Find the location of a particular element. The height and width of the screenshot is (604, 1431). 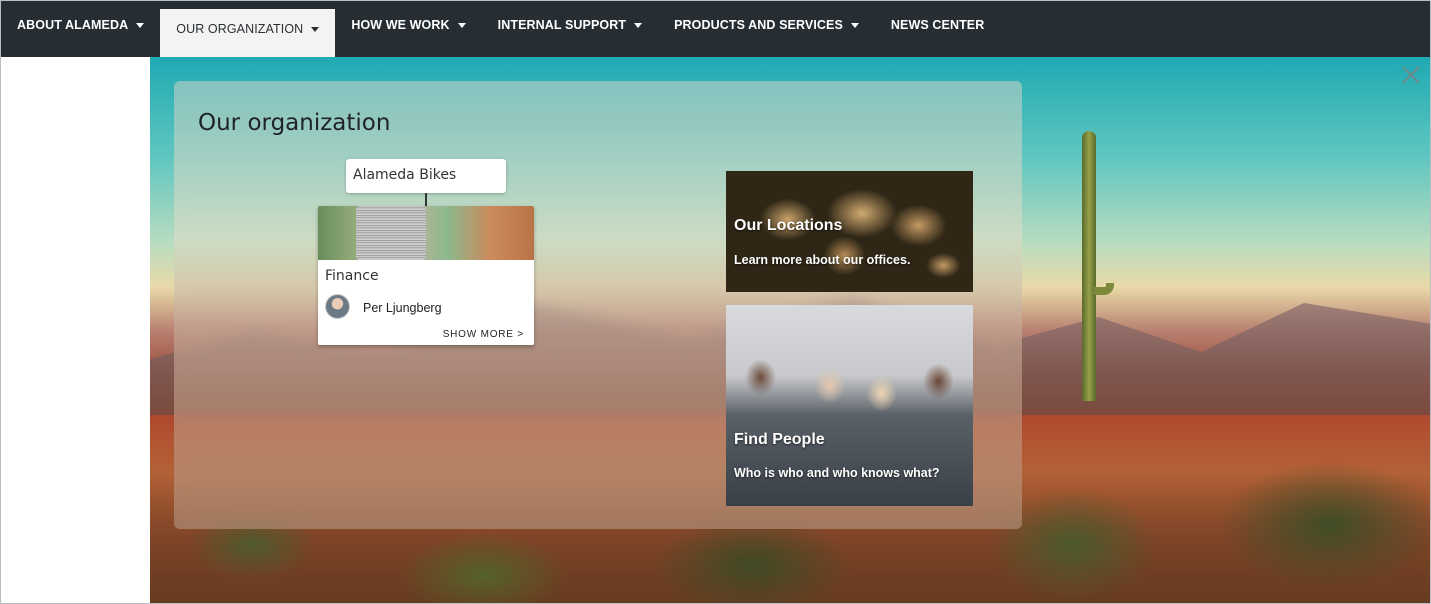

nav-item-our-organization: OUR ORGANIZATION is located at coordinates (248, 33).